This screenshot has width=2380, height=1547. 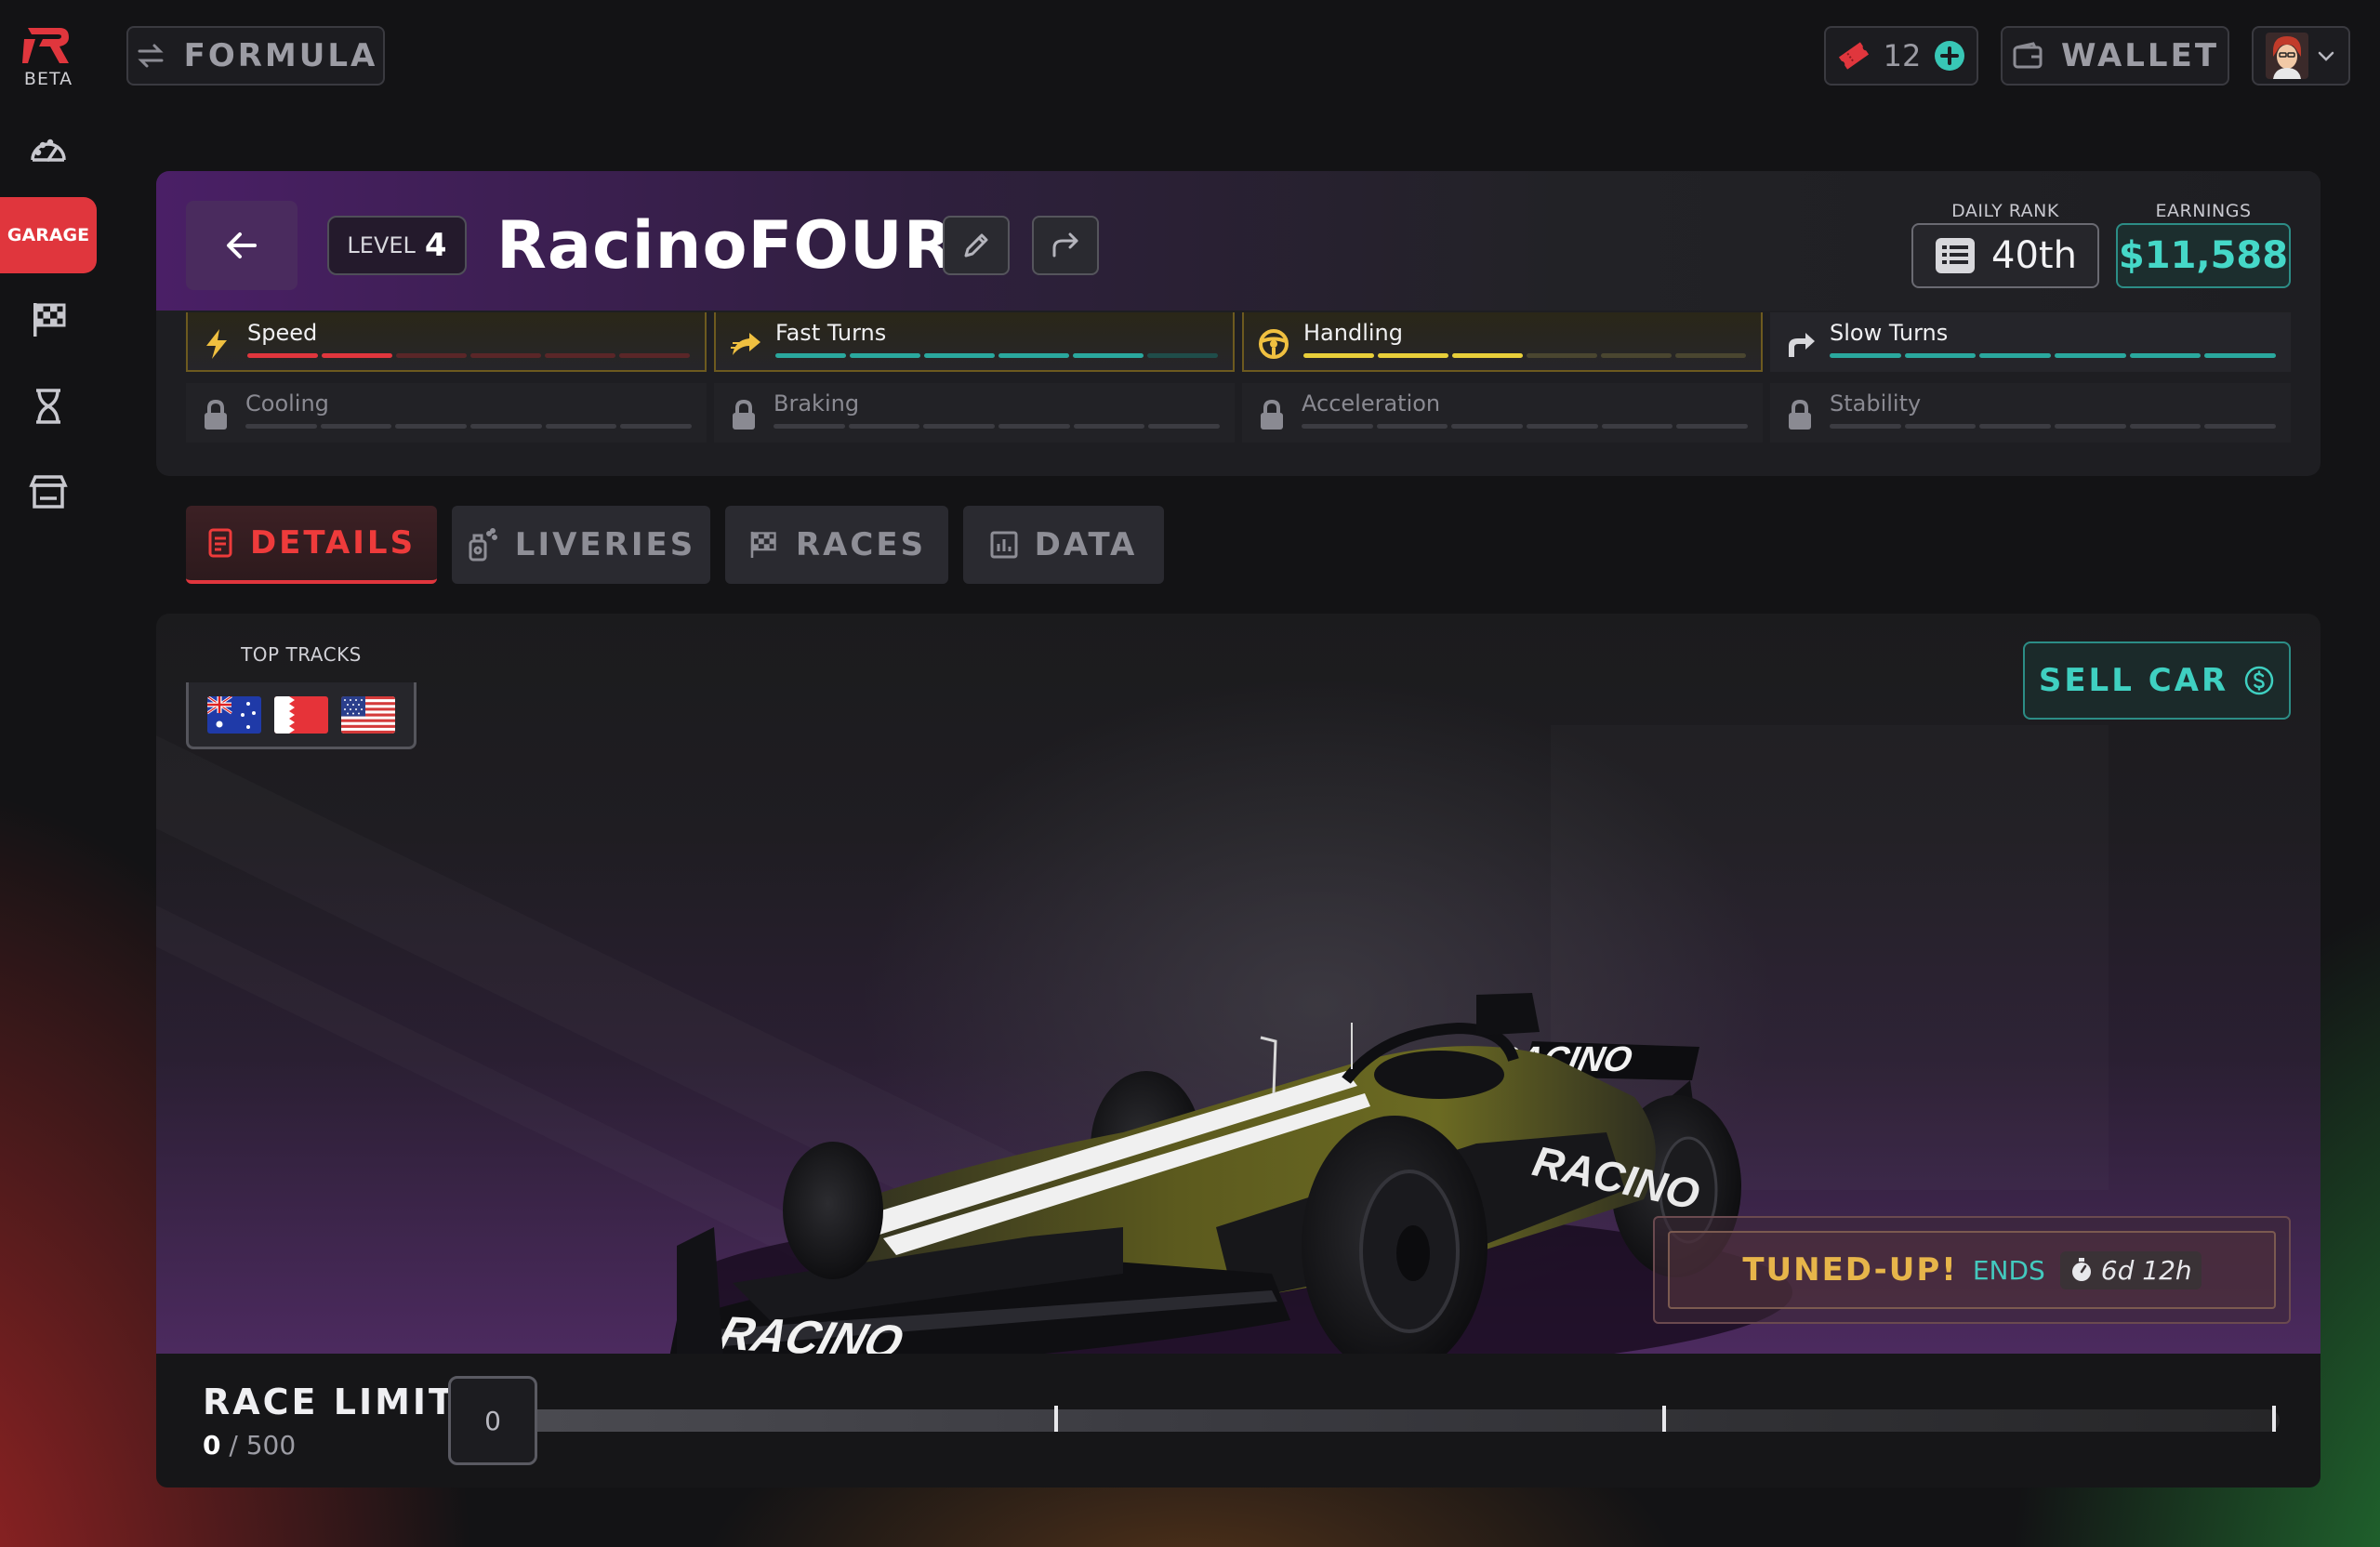 What do you see at coordinates (1371, 403) in the screenshot?
I see `stat-name: Acceleration` at bounding box center [1371, 403].